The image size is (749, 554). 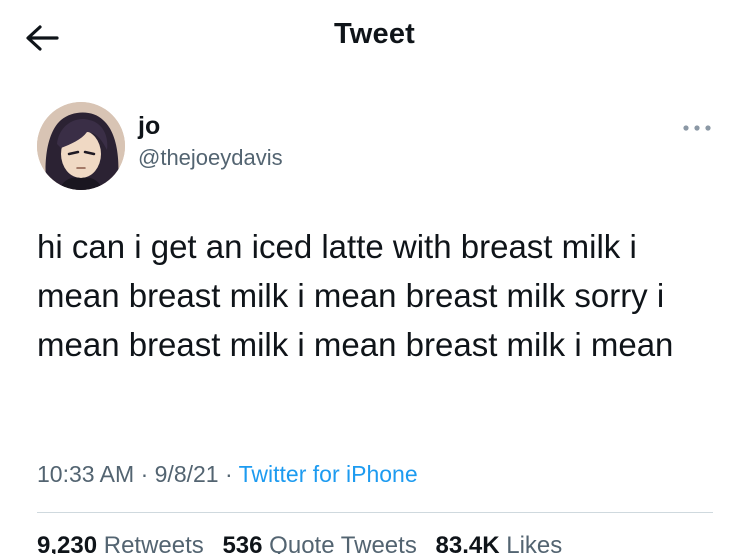 I want to click on avatar-image, so click(x=81, y=146).